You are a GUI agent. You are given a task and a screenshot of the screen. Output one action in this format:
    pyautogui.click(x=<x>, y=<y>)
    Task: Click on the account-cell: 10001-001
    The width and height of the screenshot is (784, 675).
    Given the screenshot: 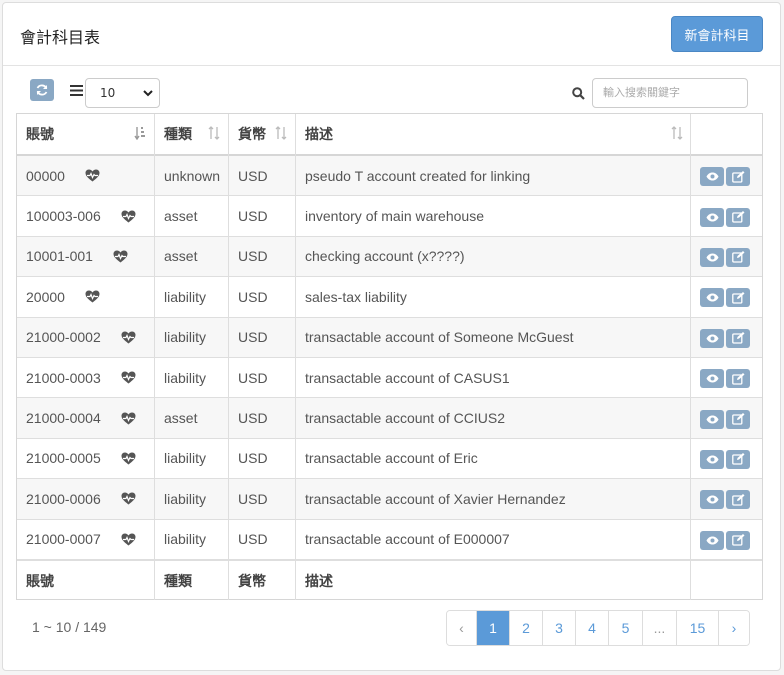 What is the action you would take?
    pyautogui.click(x=59, y=256)
    